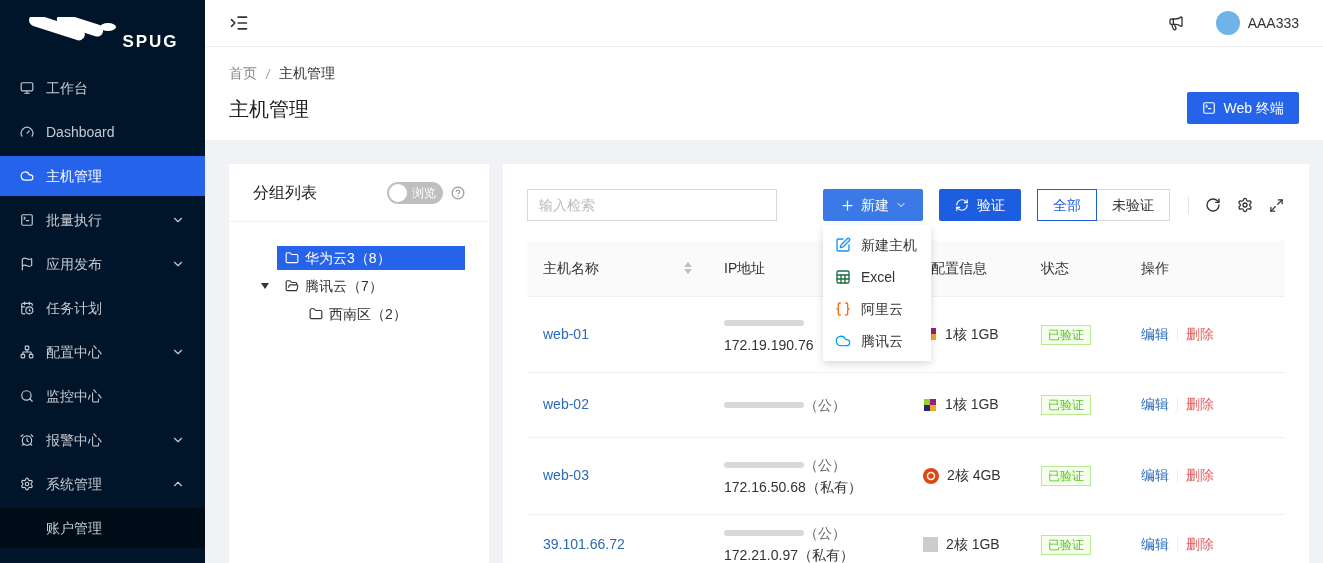 Image resolution: width=1323 pixels, height=563 pixels. What do you see at coordinates (268, 73) in the screenshot?
I see `breadcrumb-separator-icon` at bounding box center [268, 73].